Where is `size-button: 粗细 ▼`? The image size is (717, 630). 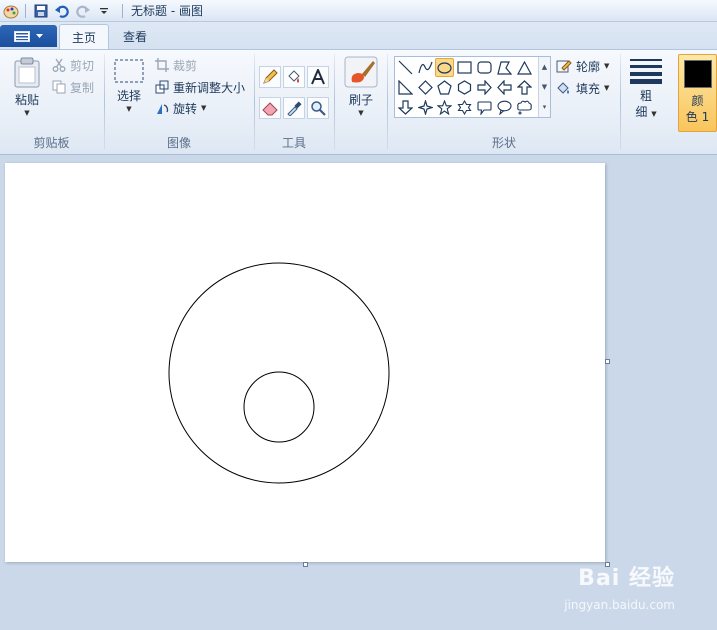 size-button: 粗细 ▼ is located at coordinates (646, 89).